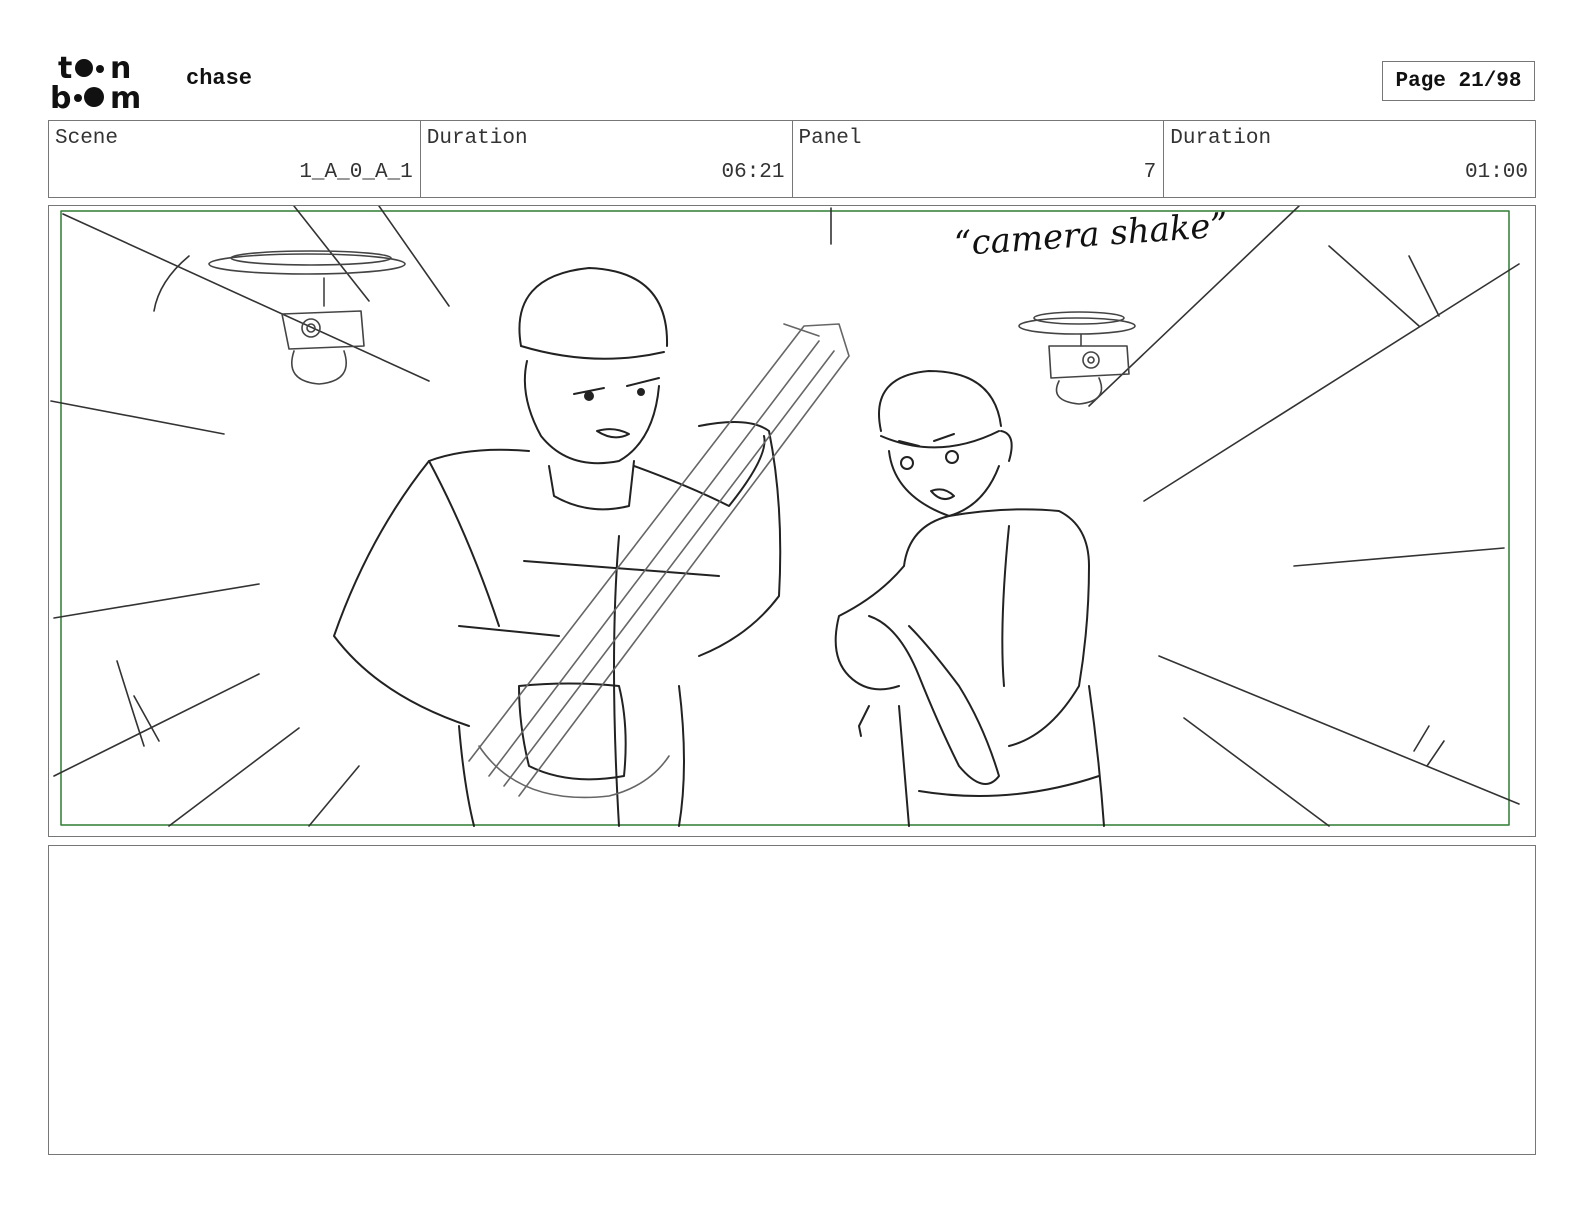  Describe the element at coordinates (1349, 159) in the screenshot. I see `panel-duration-cell: Duration 01:00` at that location.